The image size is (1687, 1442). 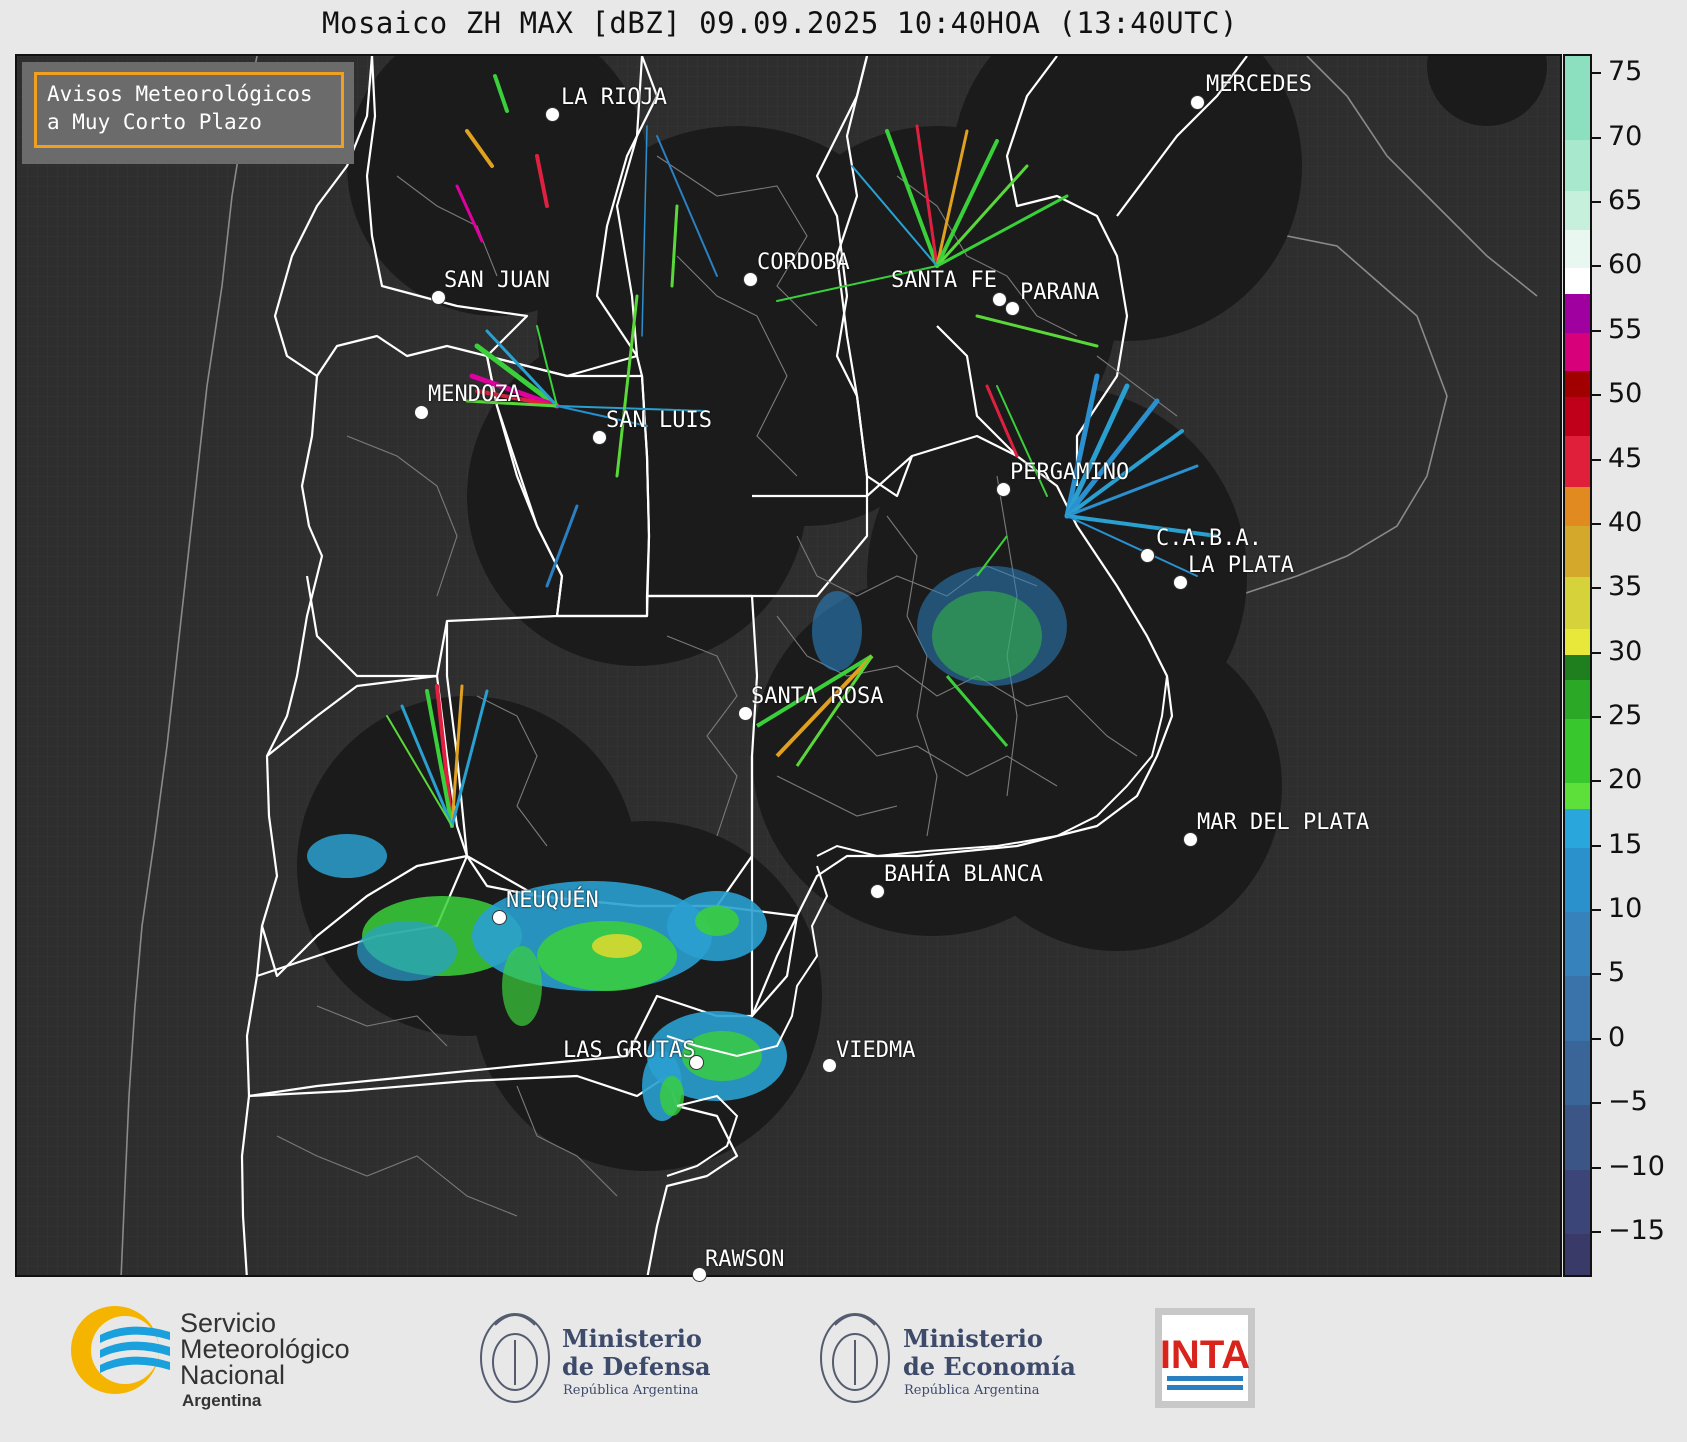 I want to click on city-marker-mercedes, so click(x=1197, y=102).